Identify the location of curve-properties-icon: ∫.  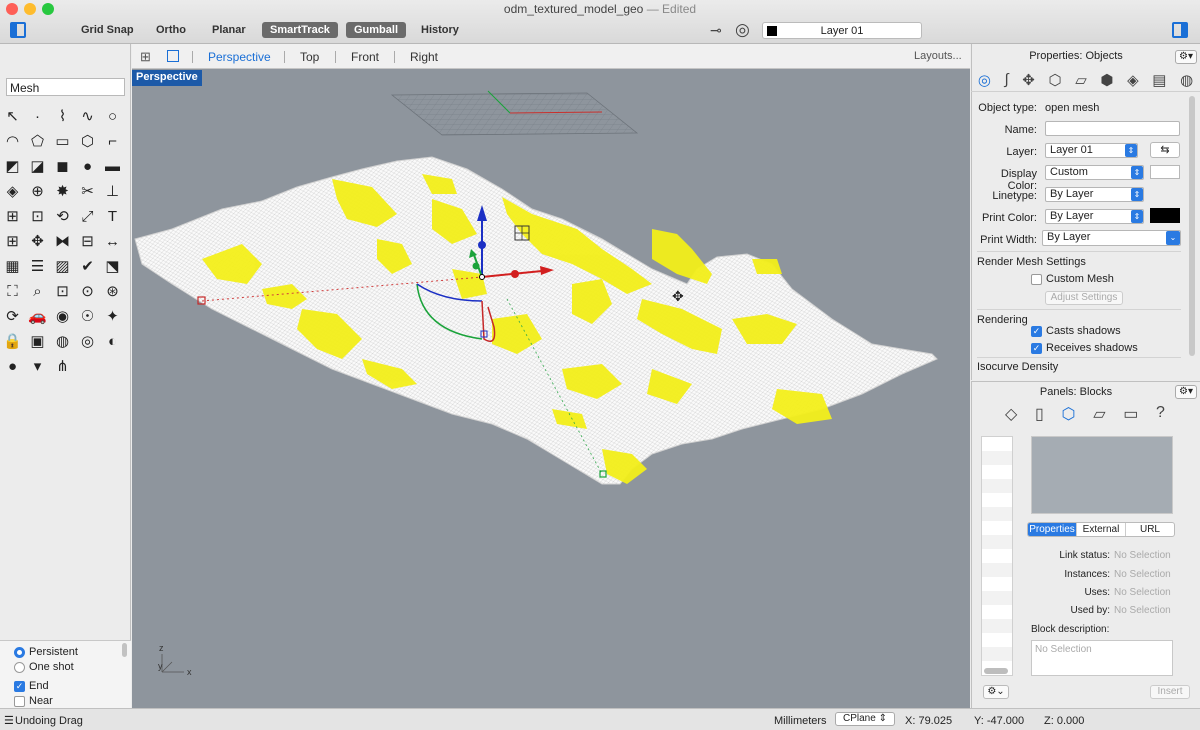
(1007, 79).